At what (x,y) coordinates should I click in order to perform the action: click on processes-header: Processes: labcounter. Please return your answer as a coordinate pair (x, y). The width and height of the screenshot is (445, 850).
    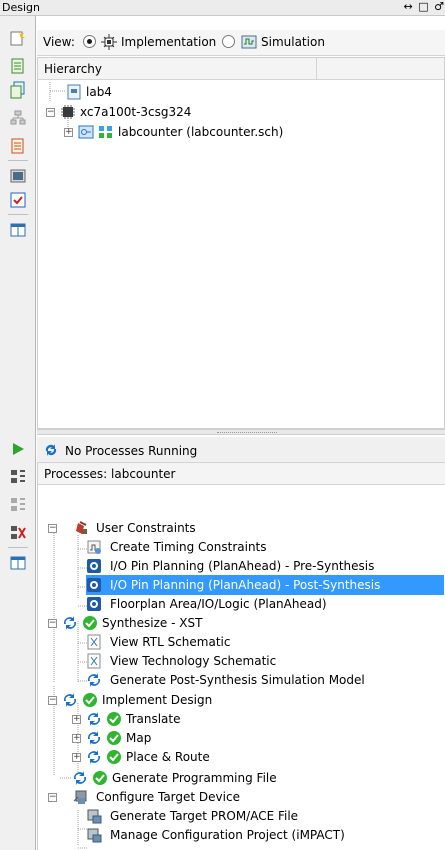
    Looking at the image, I should click on (241, 474).